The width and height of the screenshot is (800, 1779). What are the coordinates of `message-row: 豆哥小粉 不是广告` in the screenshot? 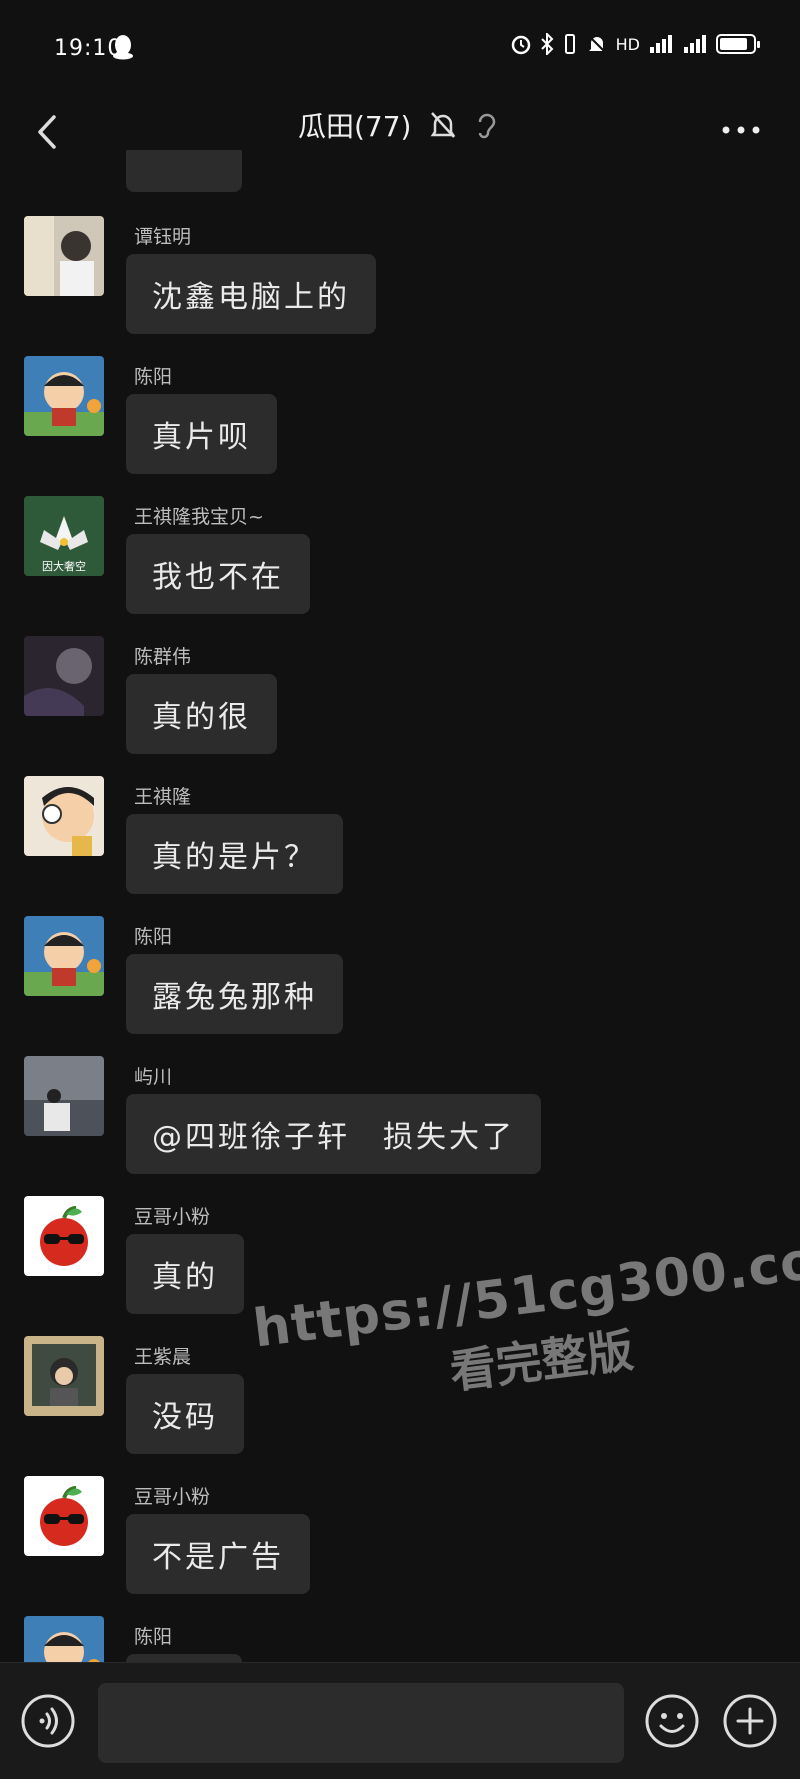 It's located at (400, 1502).